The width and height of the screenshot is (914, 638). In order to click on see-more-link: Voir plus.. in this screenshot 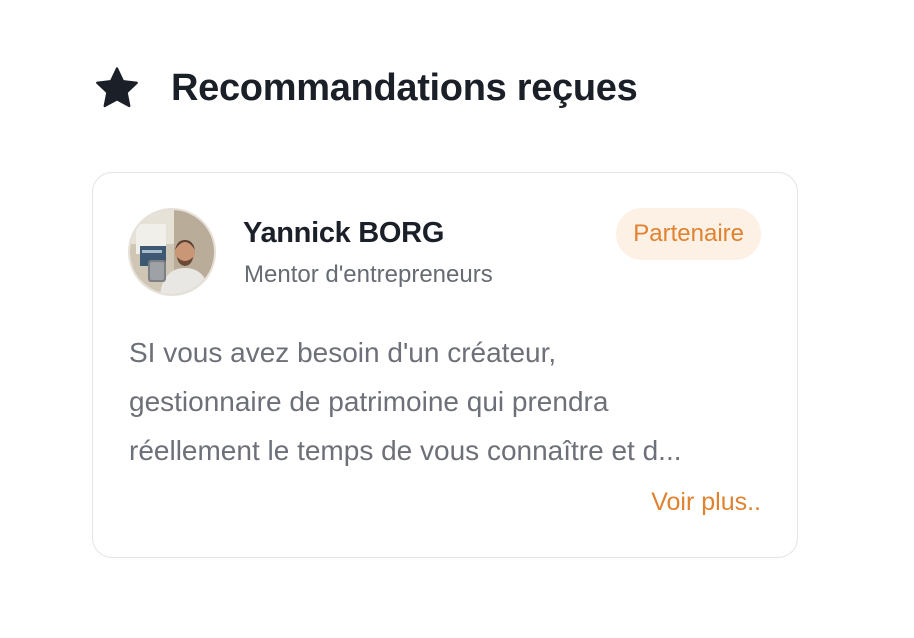, I will do `click(706, 502)`.